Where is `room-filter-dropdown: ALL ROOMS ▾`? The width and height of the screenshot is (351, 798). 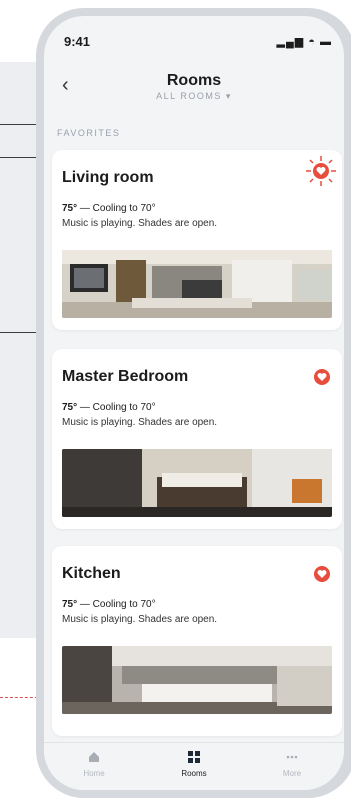
room-filter-dropdown: ALL ROOMS ▾ is located at coordinates (194, 96).